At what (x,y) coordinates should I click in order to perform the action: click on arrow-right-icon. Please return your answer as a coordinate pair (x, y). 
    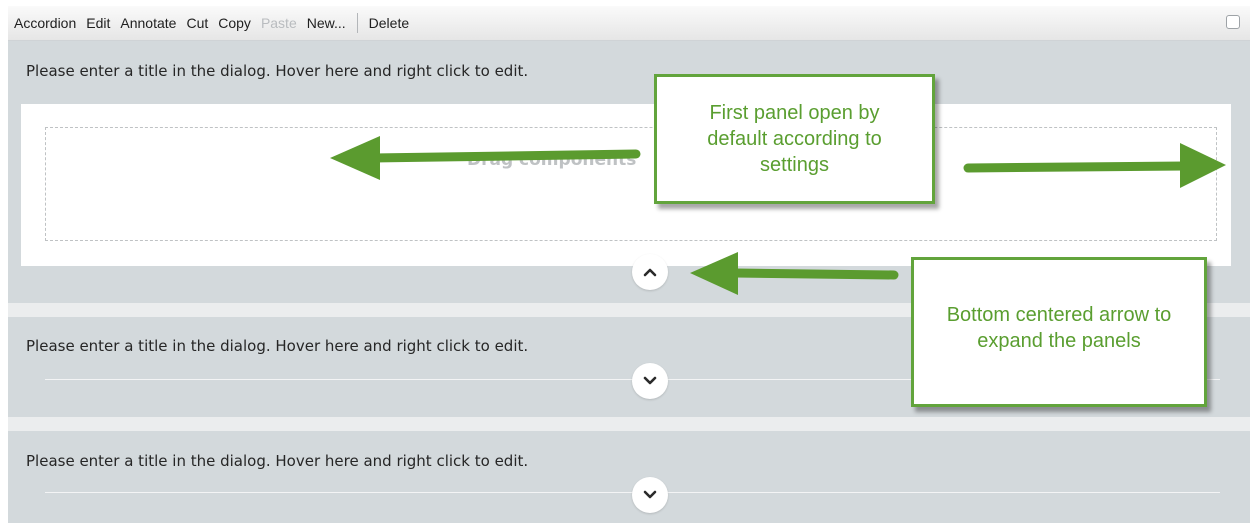
    Looking at the image, I should click on (1094, 165).